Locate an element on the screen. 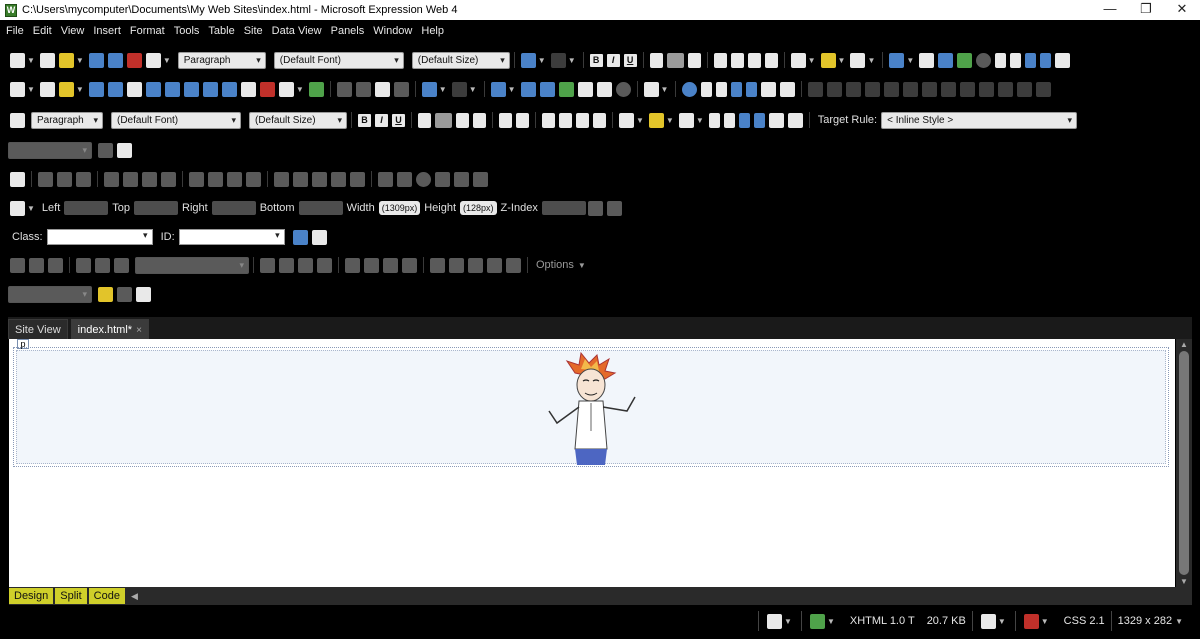  highlight-hotspots-icon is located at coordinates (461, 179).